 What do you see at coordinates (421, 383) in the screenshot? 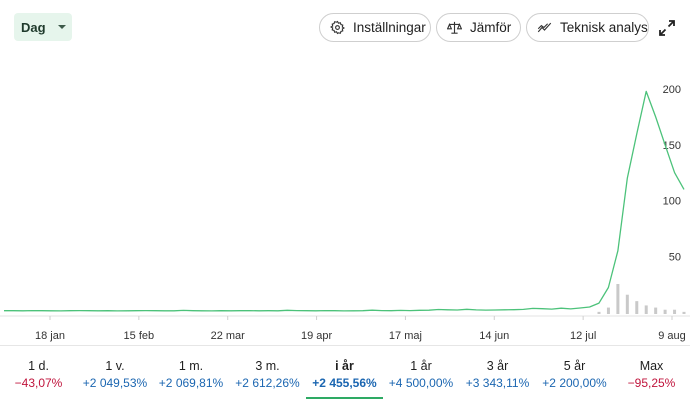
I see `period-change: +4 500,00%` at bounding box center [421, 383].